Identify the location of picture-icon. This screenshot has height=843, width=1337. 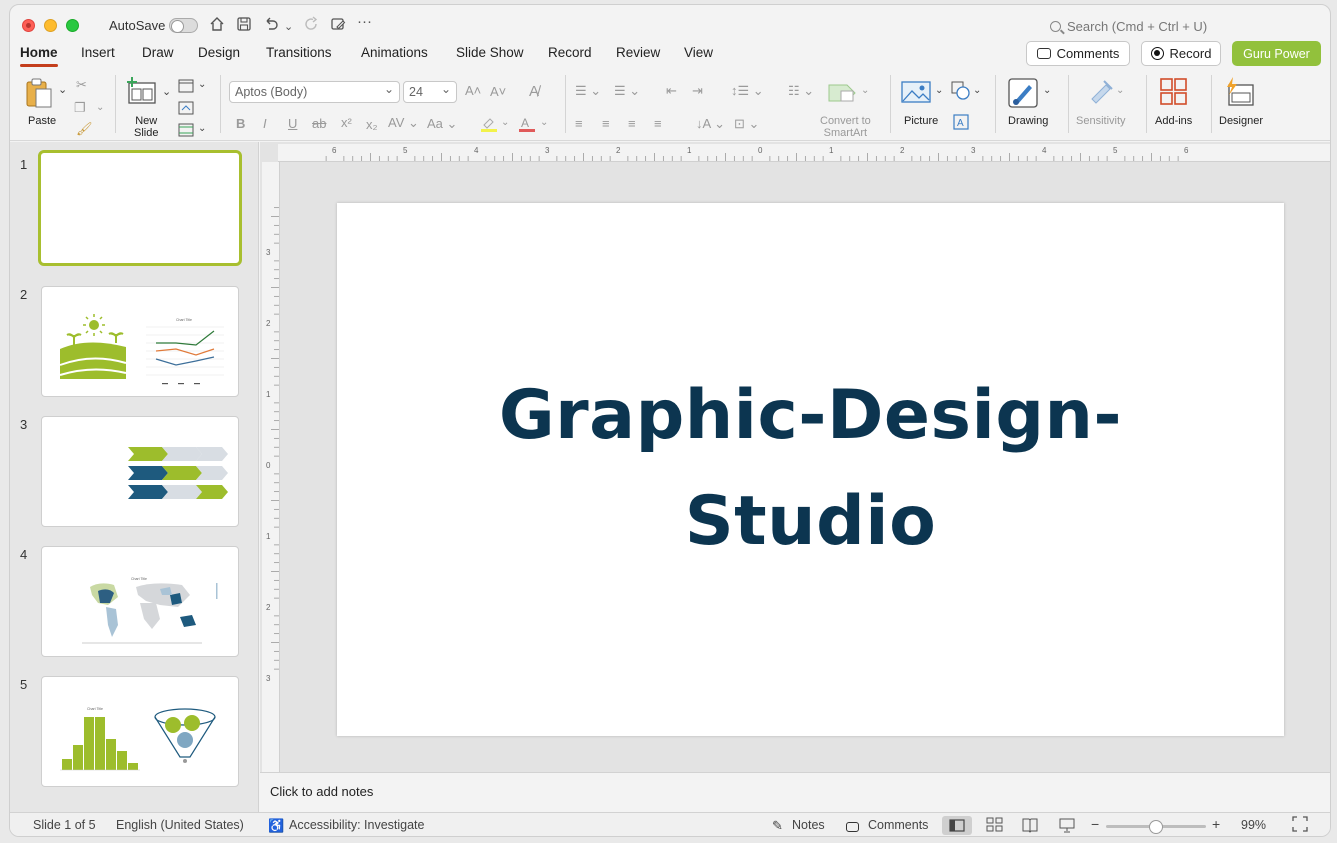
(916, 92).